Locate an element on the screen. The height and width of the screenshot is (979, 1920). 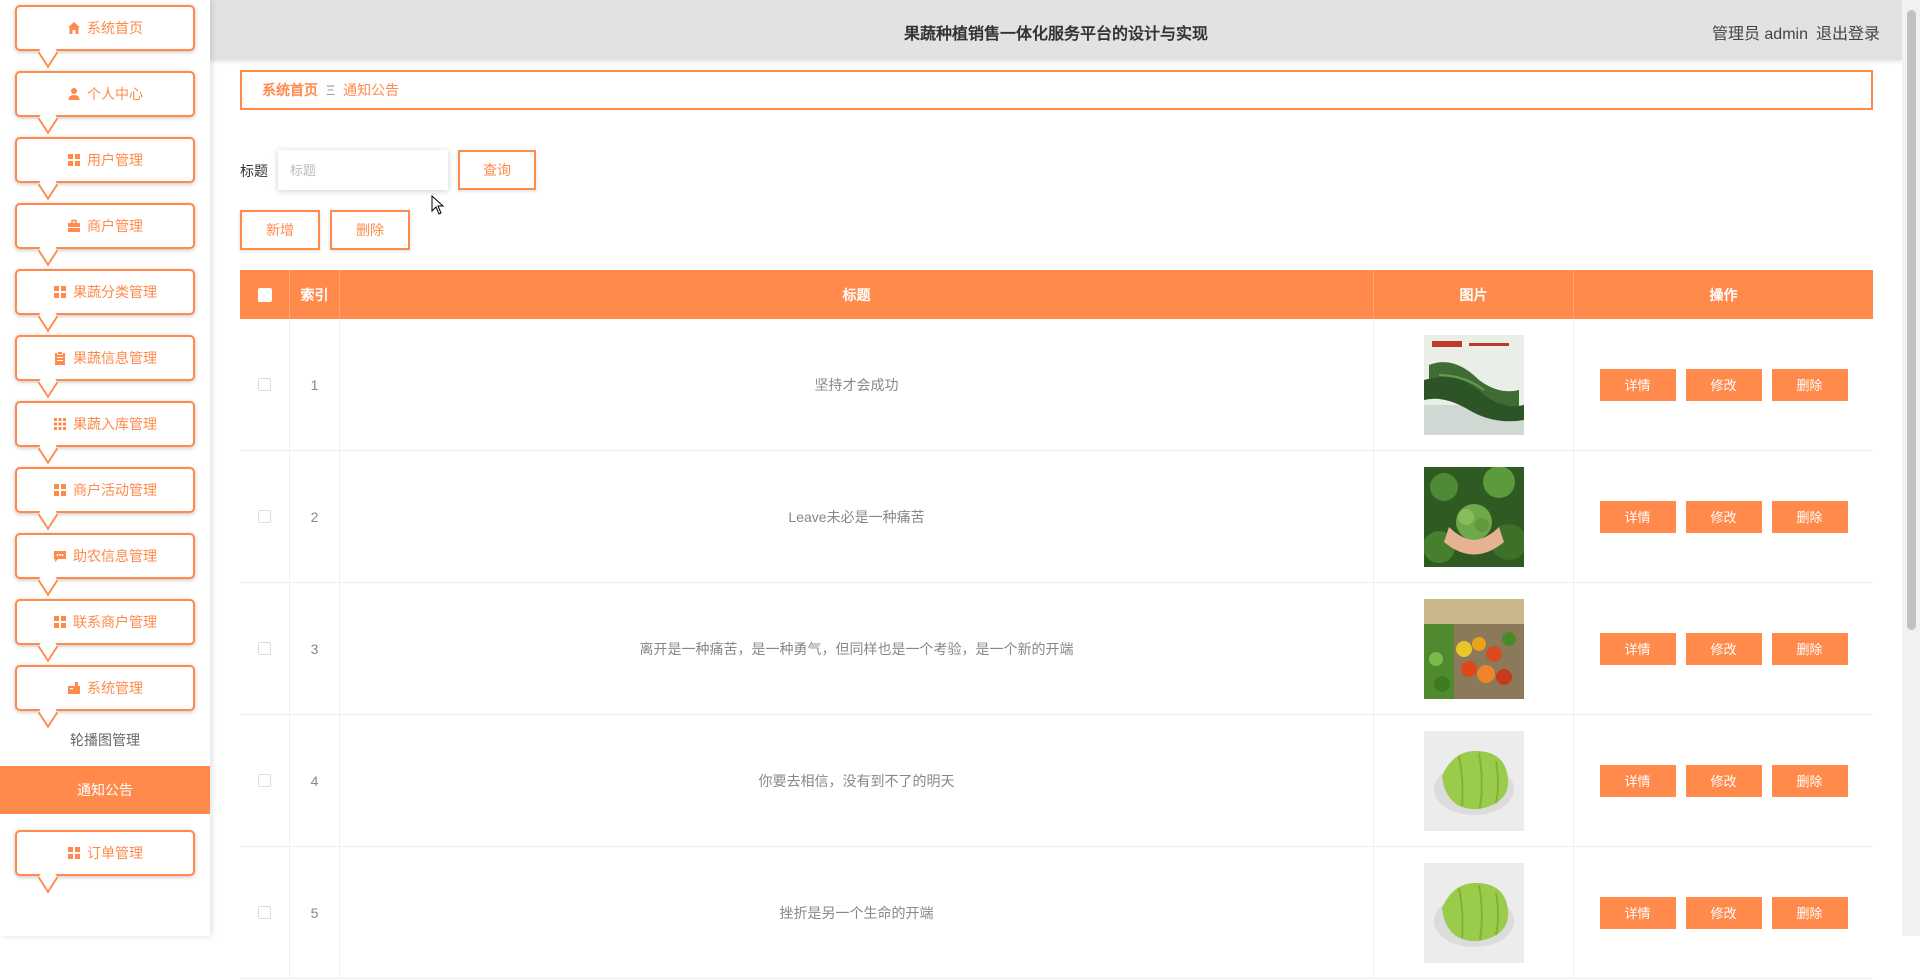
row-title: 挫折是另一个生命的开端 is located at coordinates (857, 912).